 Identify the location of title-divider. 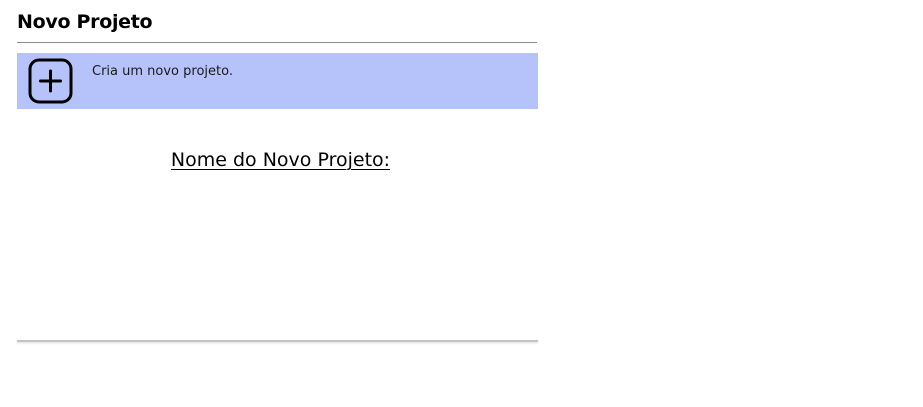
(277, 42).